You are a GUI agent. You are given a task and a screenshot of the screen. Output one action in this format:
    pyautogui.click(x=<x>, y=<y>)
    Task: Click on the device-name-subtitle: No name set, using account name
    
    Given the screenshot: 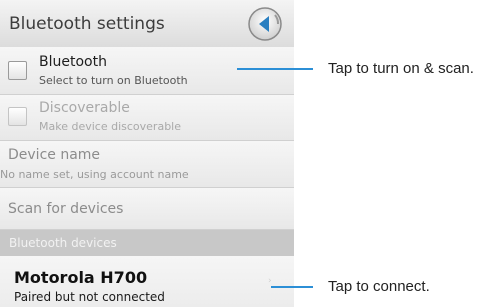 What is the action you would take?
    pyautogui.click(x=94, y=174)
    